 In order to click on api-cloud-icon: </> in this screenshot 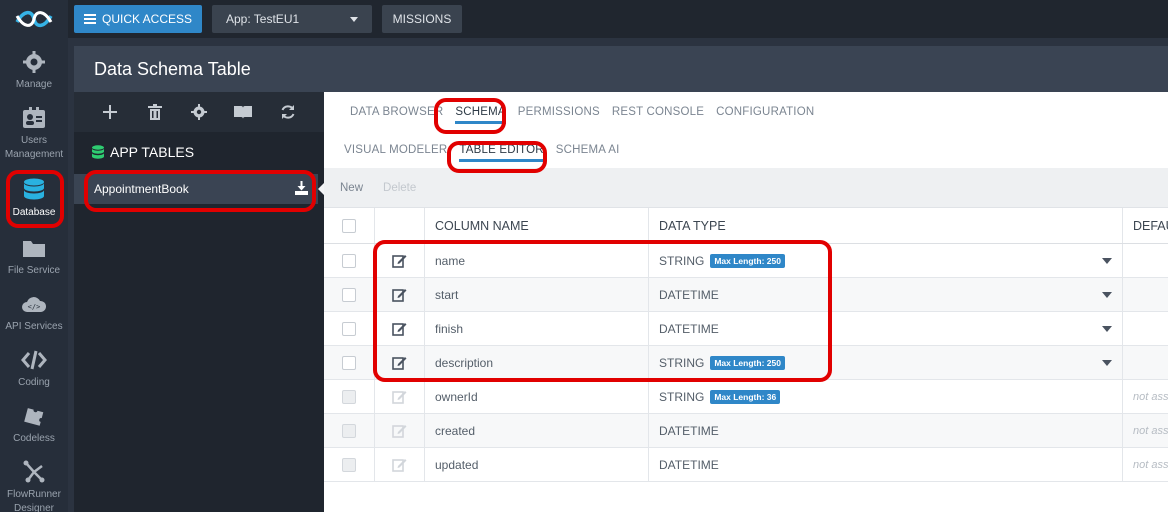, I will do `click(34, 304)`.